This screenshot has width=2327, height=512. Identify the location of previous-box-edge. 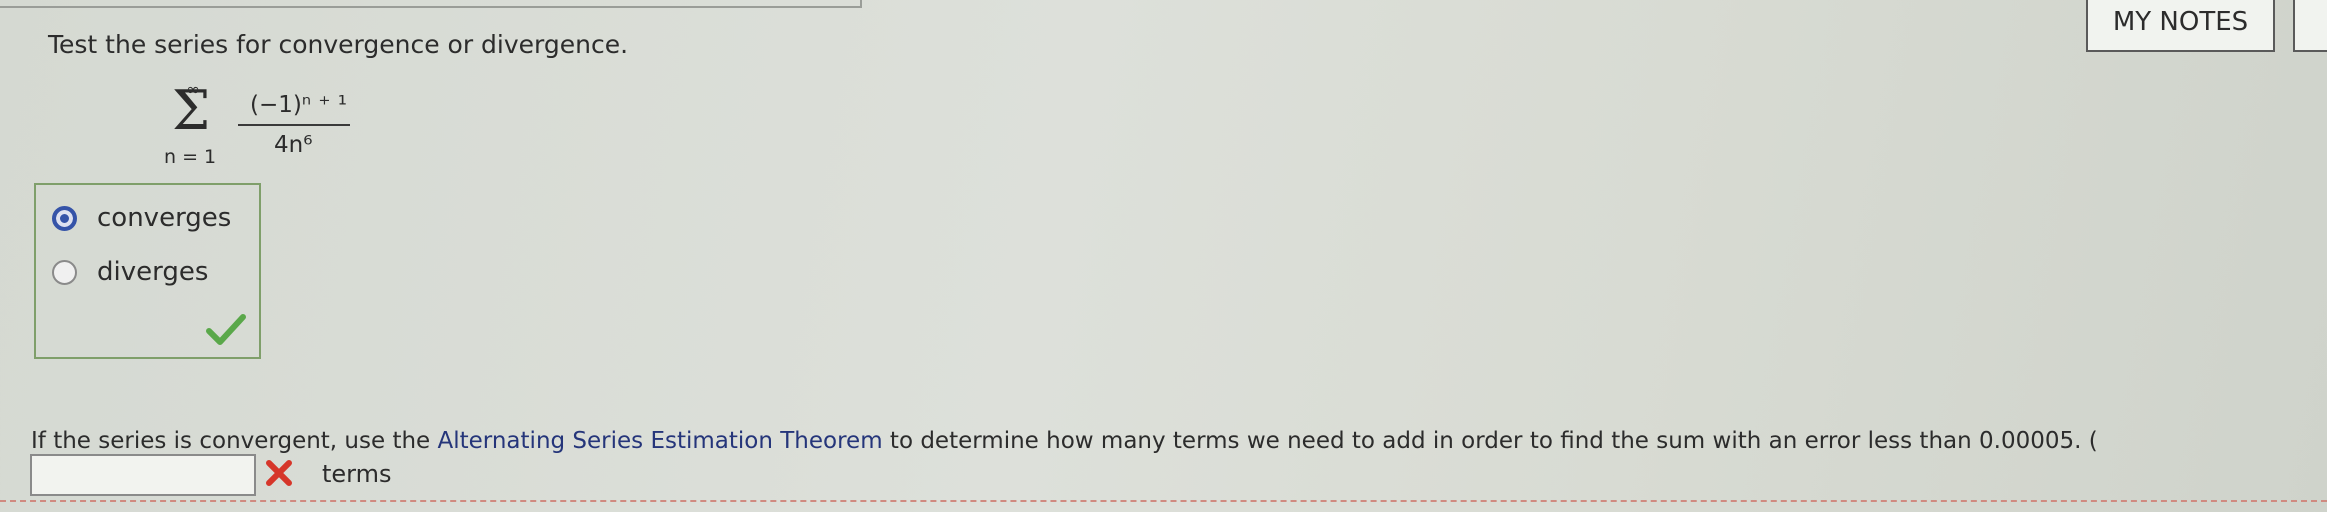
(431, 4).